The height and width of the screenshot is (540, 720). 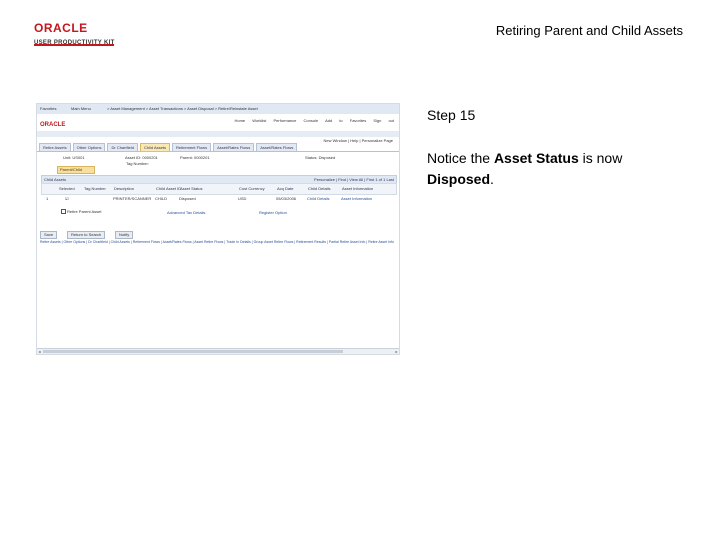 I want to click on scroll-thumb, so click(x=193, y=351).